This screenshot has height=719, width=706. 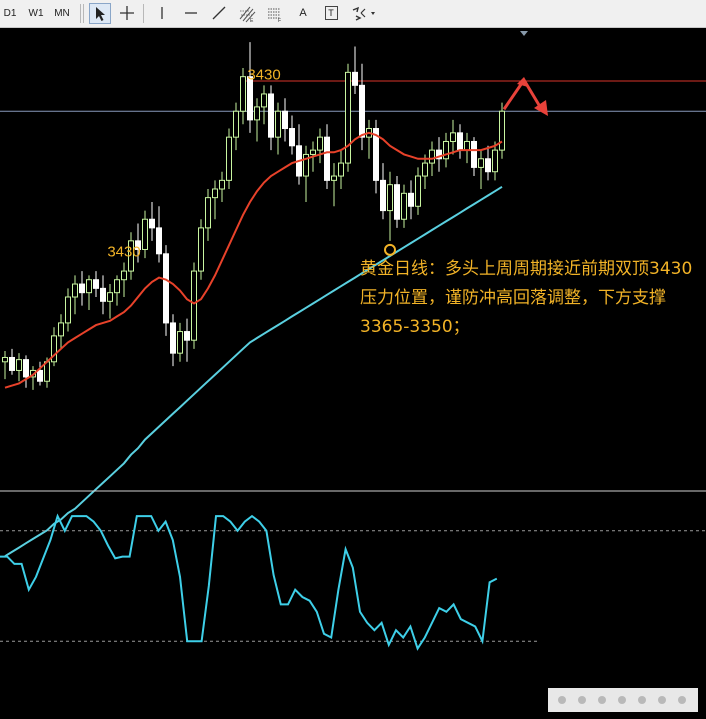 I want to click on oscillator-line, so click(x=249, y=582).